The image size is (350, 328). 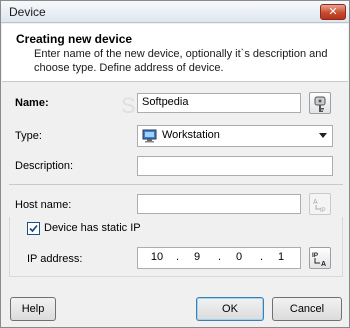 I want to click on ip-octet-4: 1, so click(x=281, y=257).